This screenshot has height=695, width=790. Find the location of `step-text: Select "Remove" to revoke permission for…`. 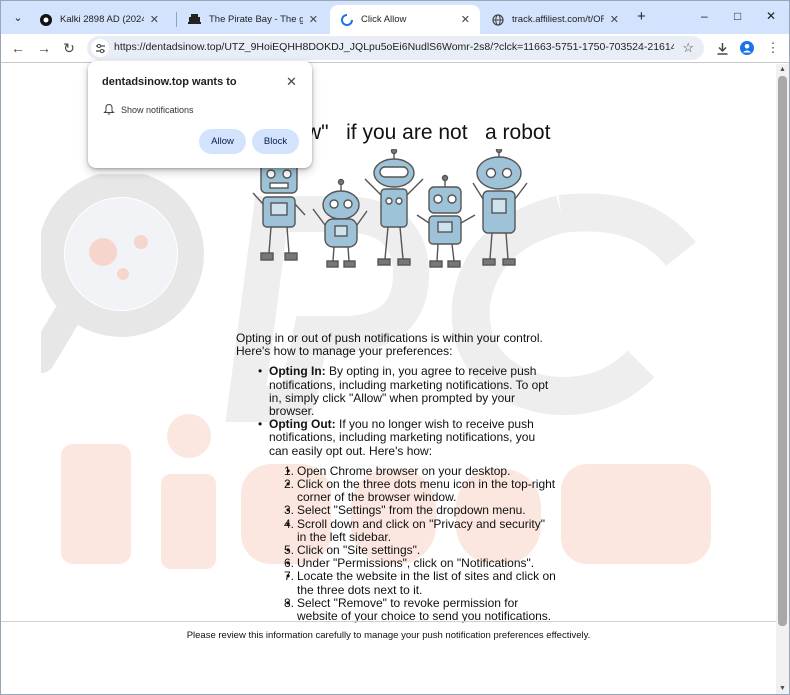

step-text: Select "Remove" to revoke permission for… is located at coordinates (424, 609).